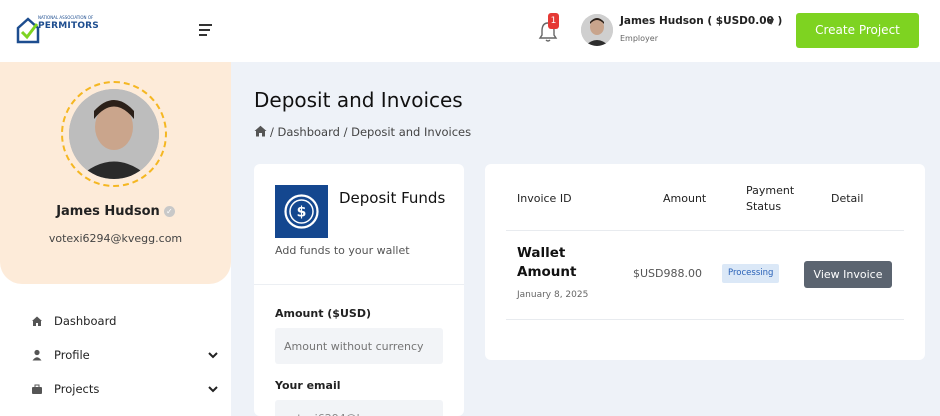 Image resolution: width=940 pixels, height=416 pixels. What do you see at coordinates (392, 198) in the screenshot?
I see `deposit-title: Deposit Funds` at bounding box center [392, 198].